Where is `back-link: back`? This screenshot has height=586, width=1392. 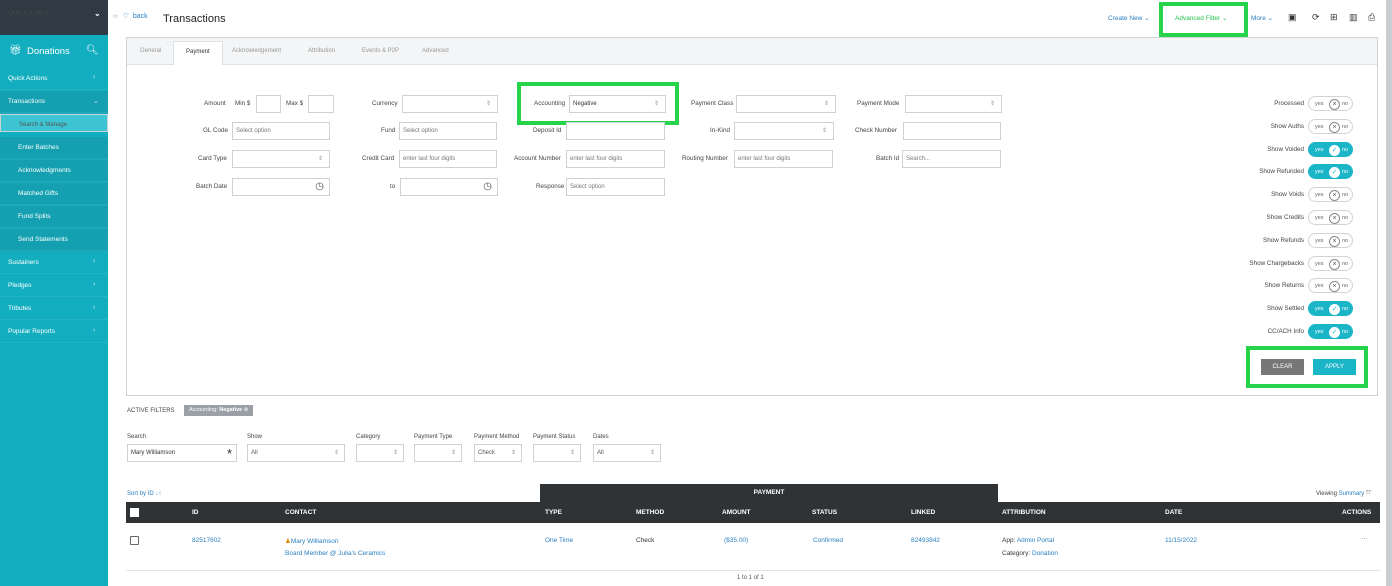
back-link: back is located at coordinates (140, 16).